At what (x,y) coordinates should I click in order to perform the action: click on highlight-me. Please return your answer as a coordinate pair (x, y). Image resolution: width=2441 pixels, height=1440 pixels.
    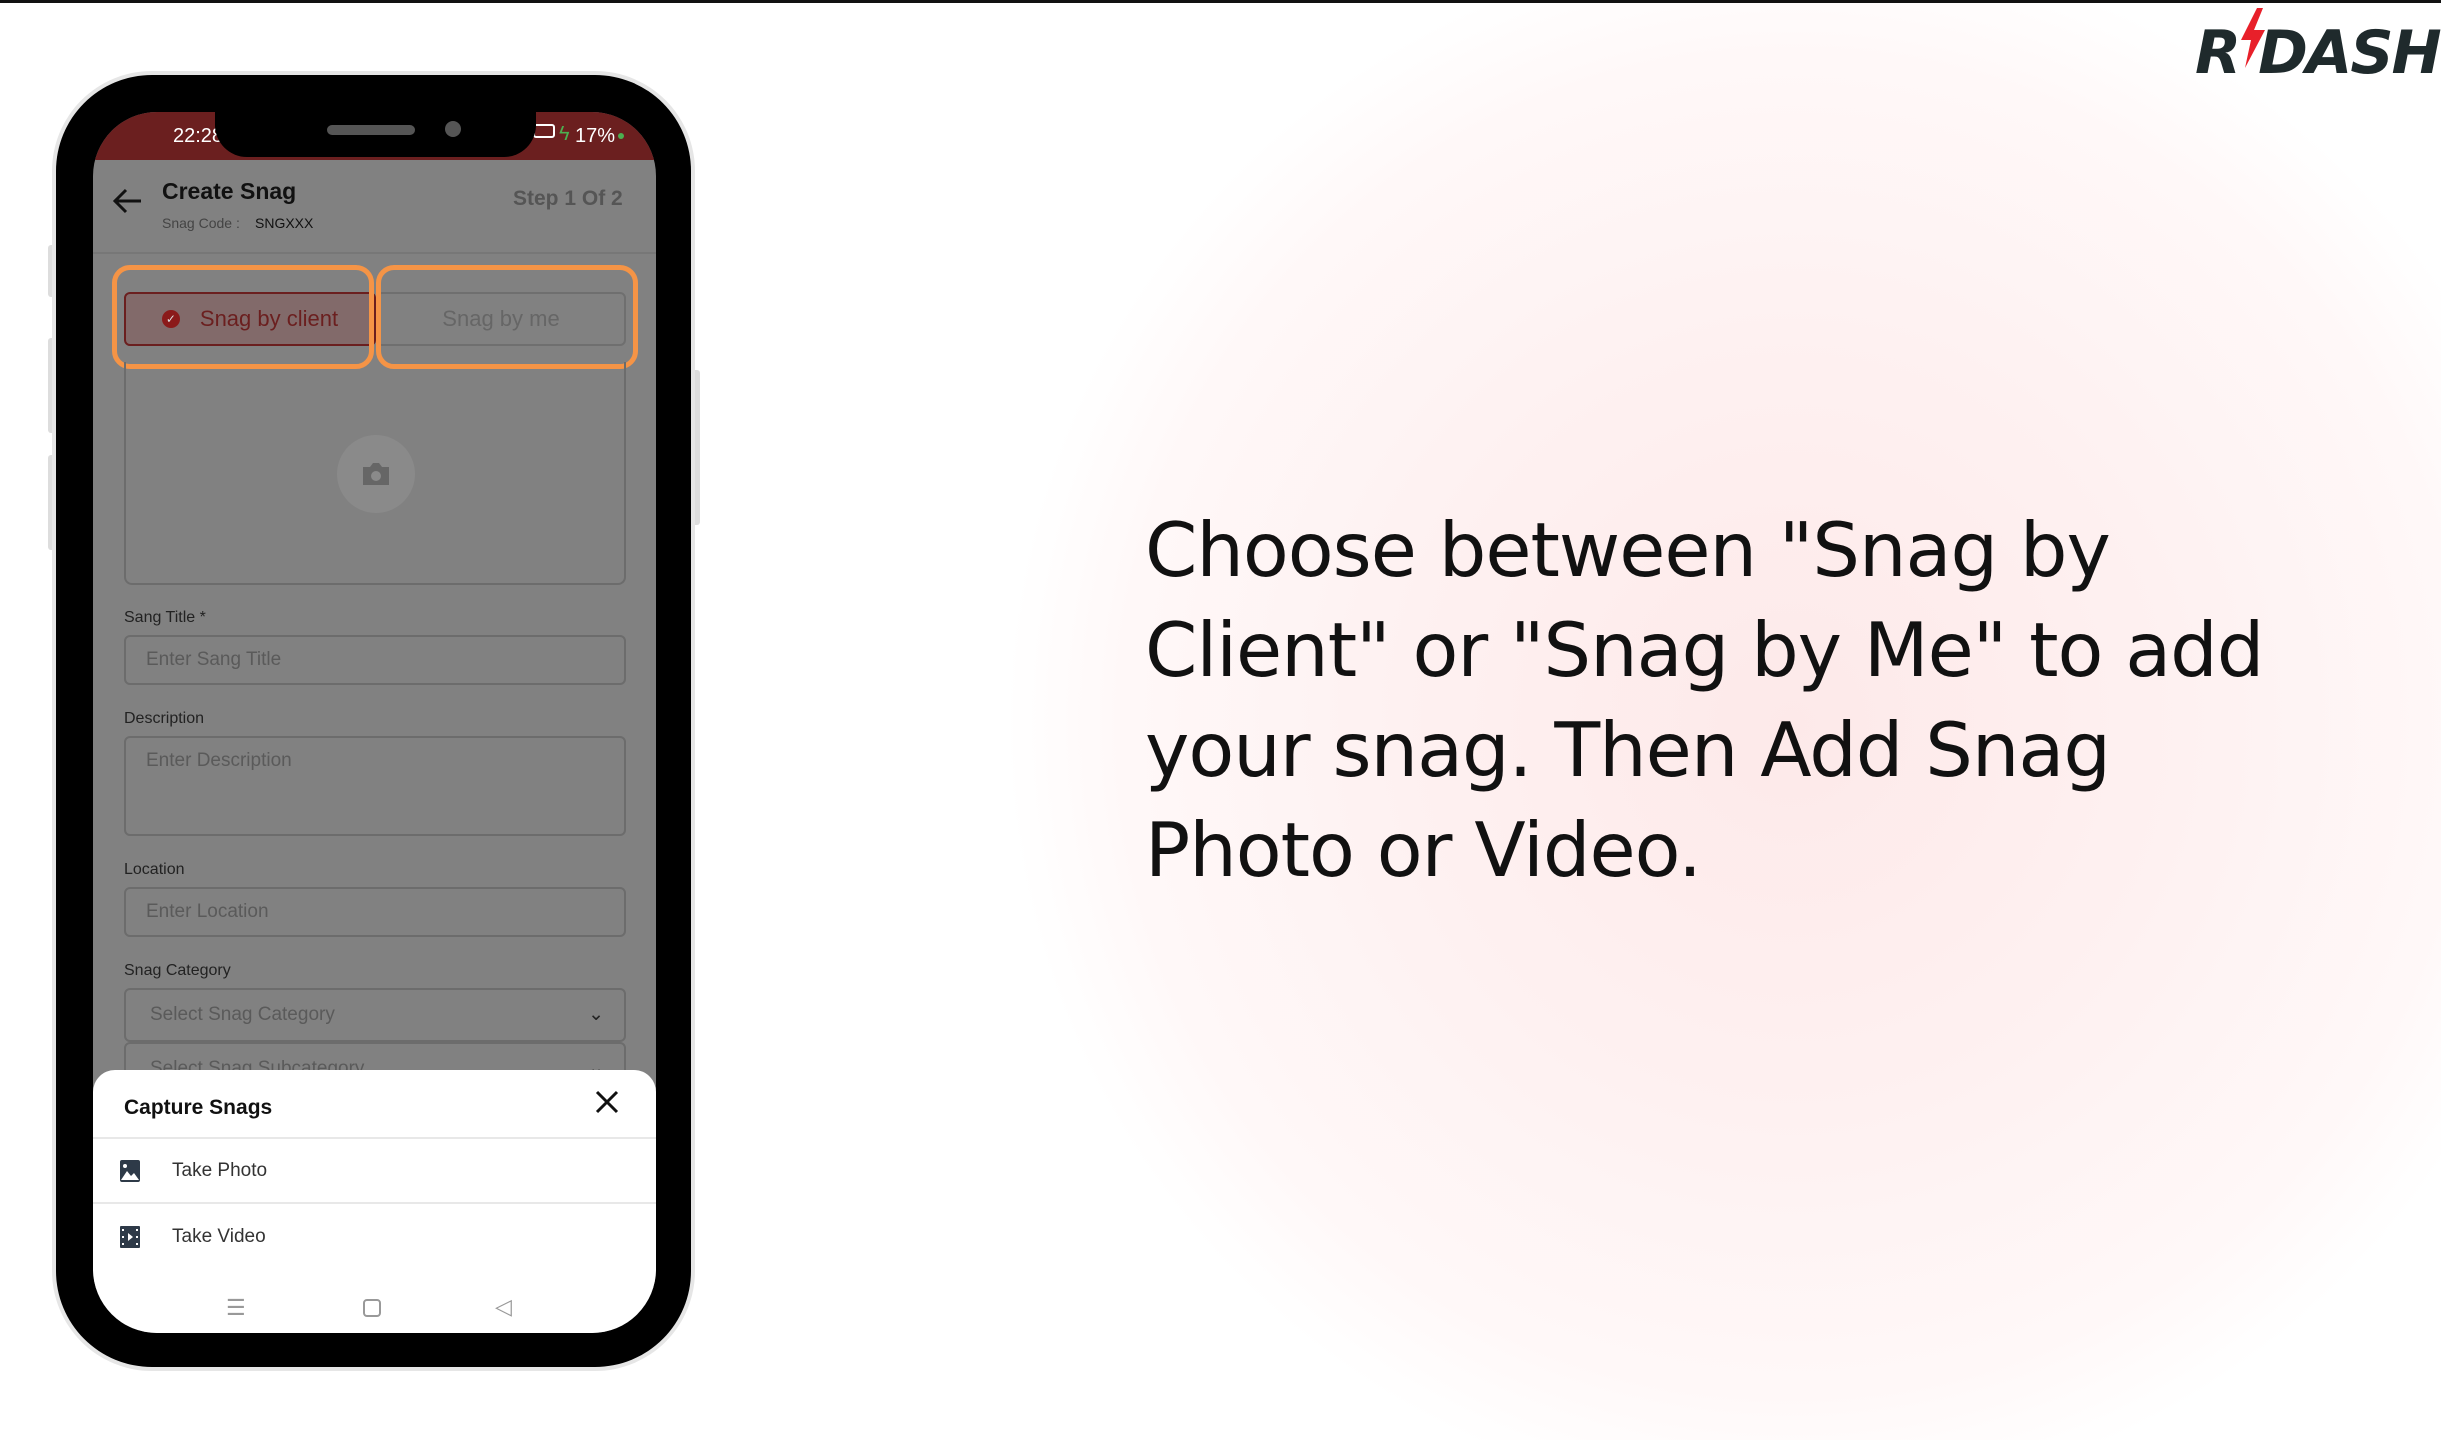
    Looking at the image, I should click on (507, 317).